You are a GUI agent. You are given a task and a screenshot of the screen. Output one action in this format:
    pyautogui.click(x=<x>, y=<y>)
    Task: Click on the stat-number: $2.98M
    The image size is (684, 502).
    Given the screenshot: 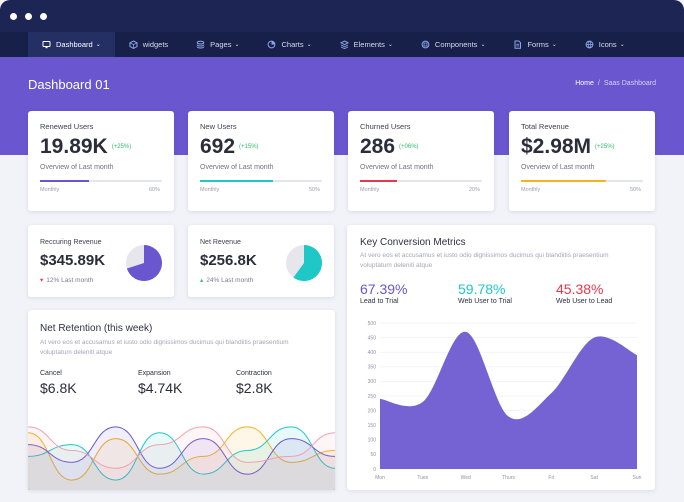 What is the action you would take?
    pyautogui.click(x=556, y=146)
    